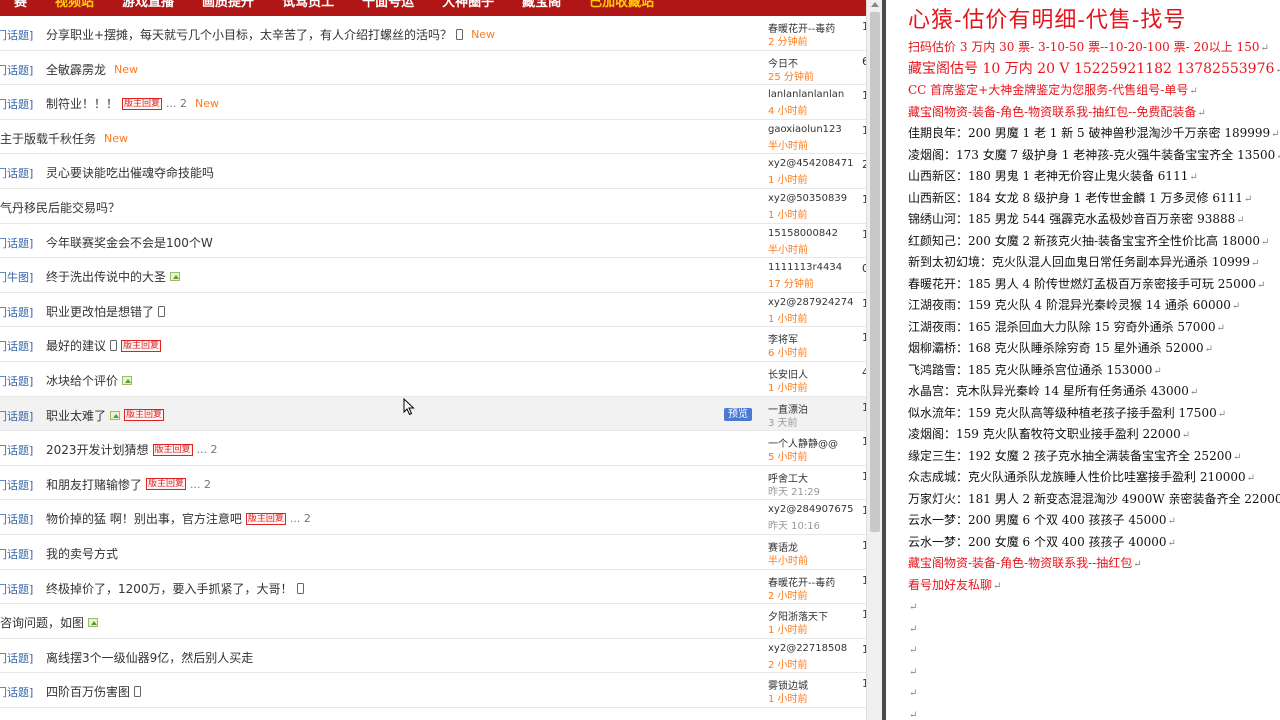 The height and width of the screenshot is (720, 1280). Describe the element at coordinates (813, 233) in the screenshot. I see `thread-author: 15158000842` at that location.